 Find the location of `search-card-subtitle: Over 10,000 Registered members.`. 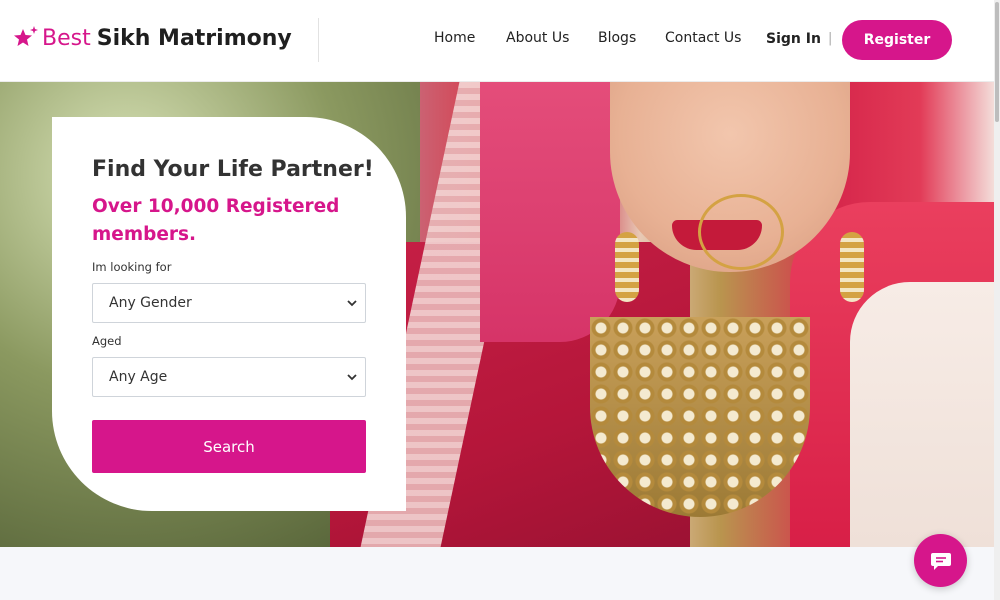

search-card-subtitle: Over 10,000 Registered members. is located at coordinates (216, 220).